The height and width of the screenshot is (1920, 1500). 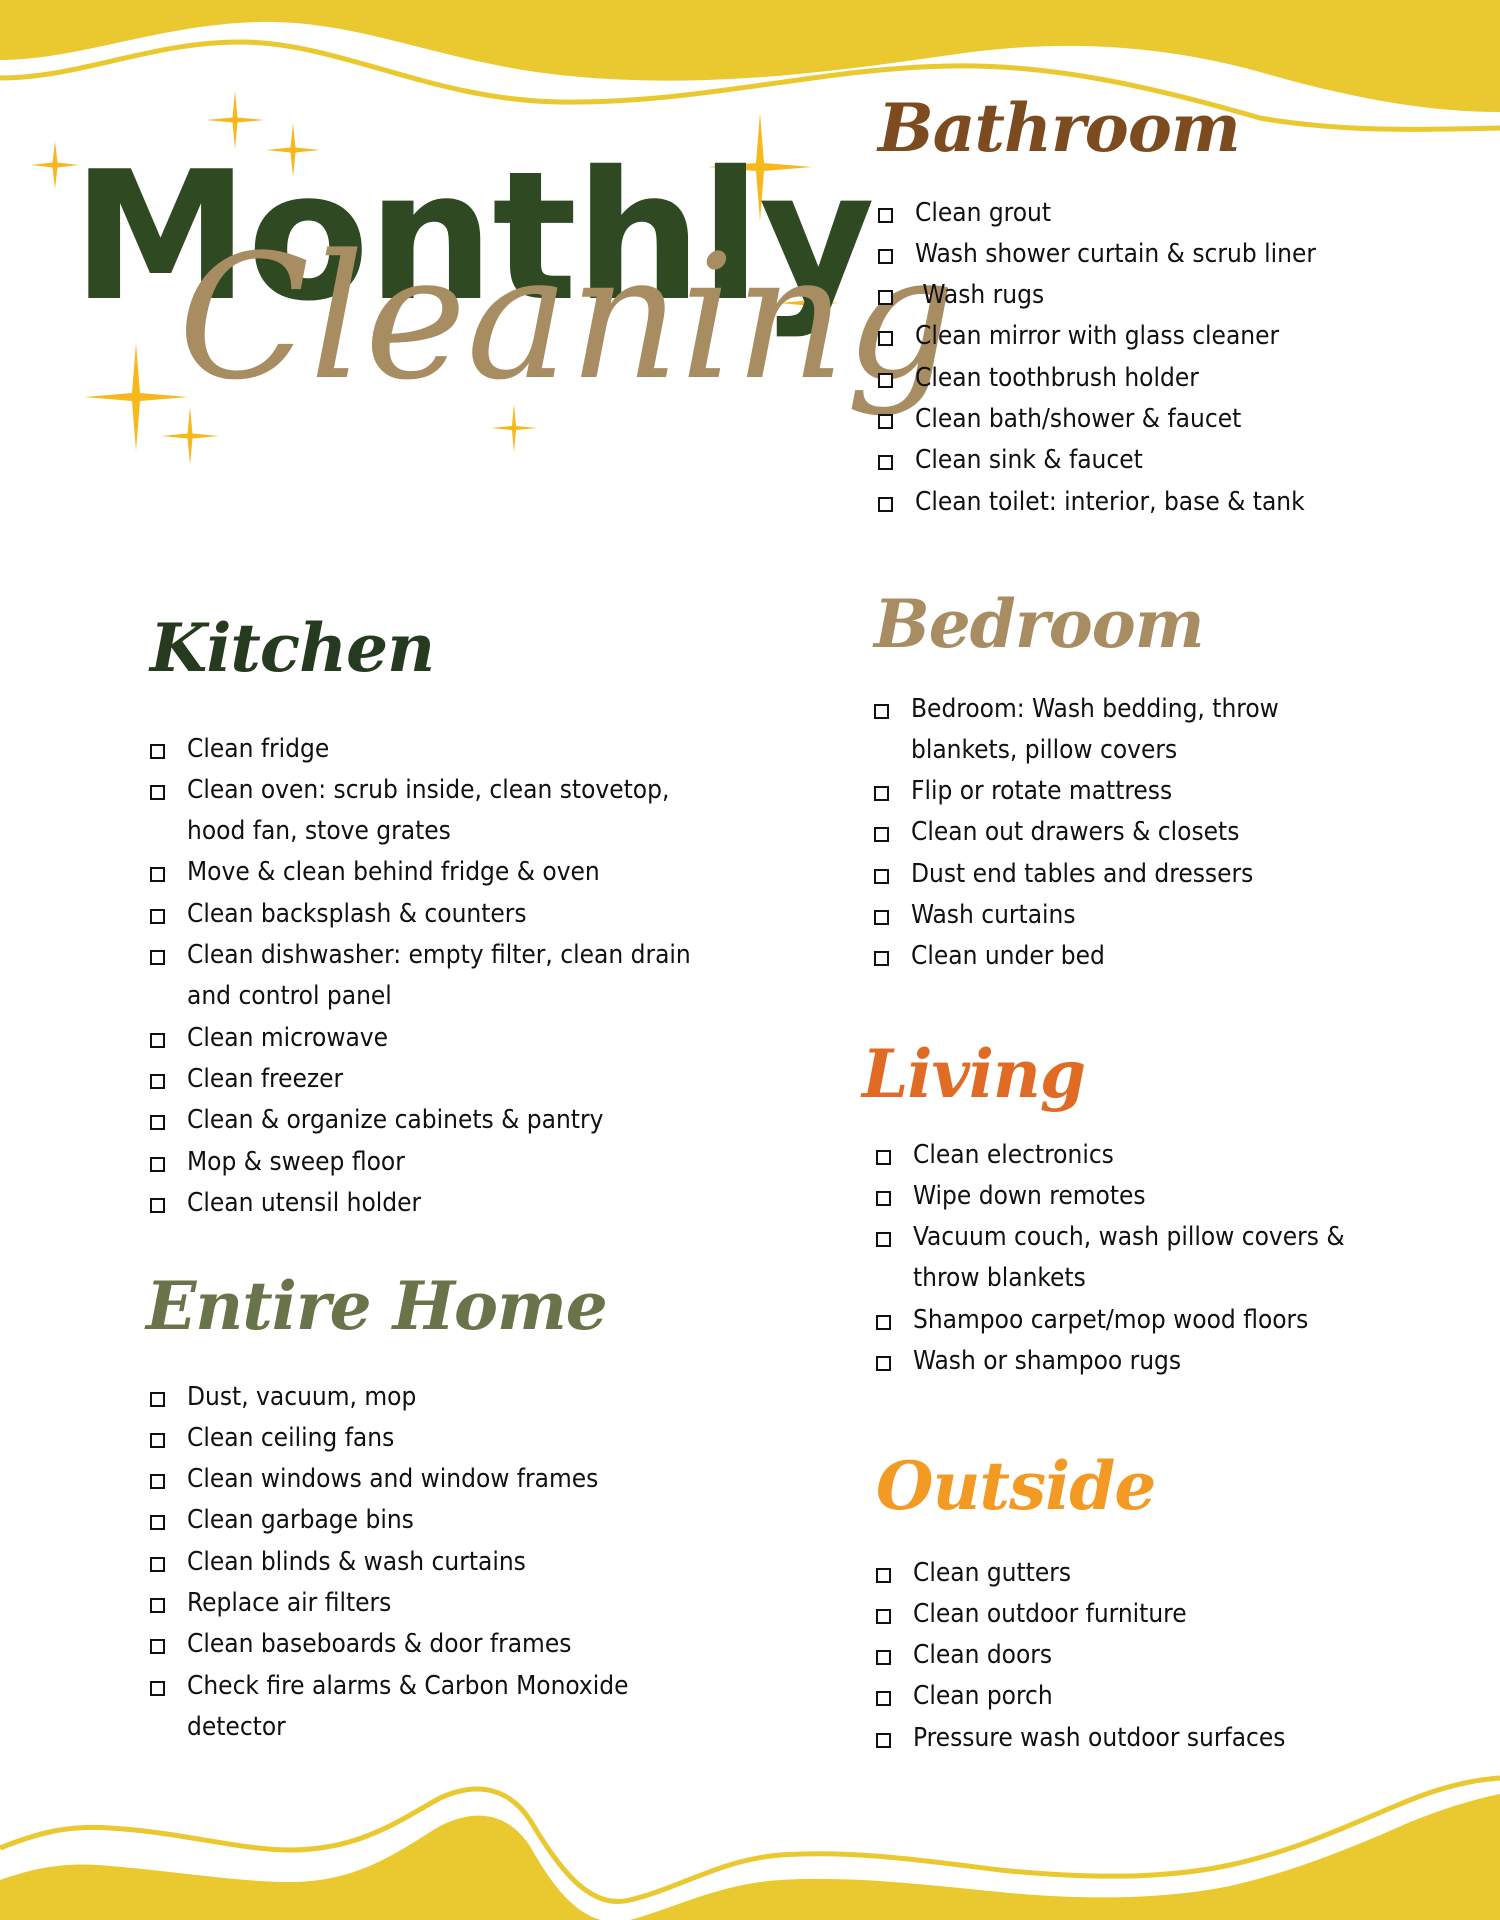 I want to click on checklist-item: Wipe down remotes, so click(x=1146, y=1196).